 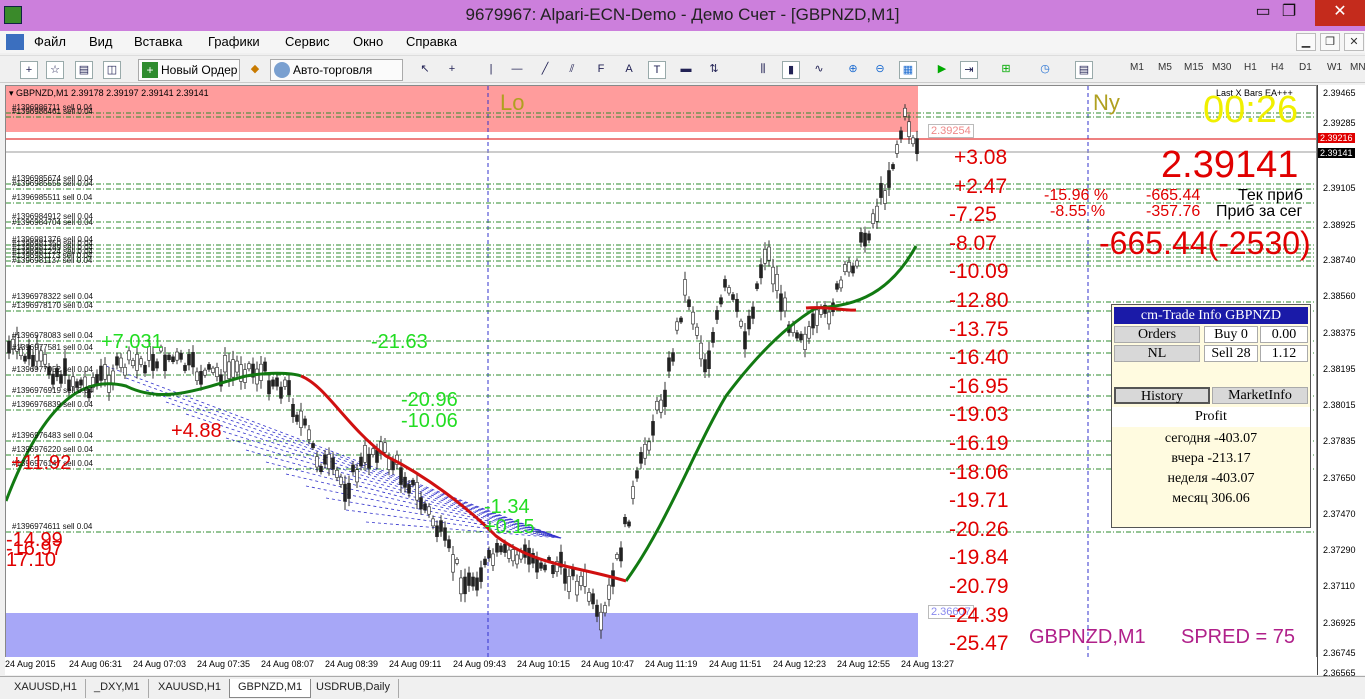 I want to click on tf-h4: H4, so click(x=1277, y=67).